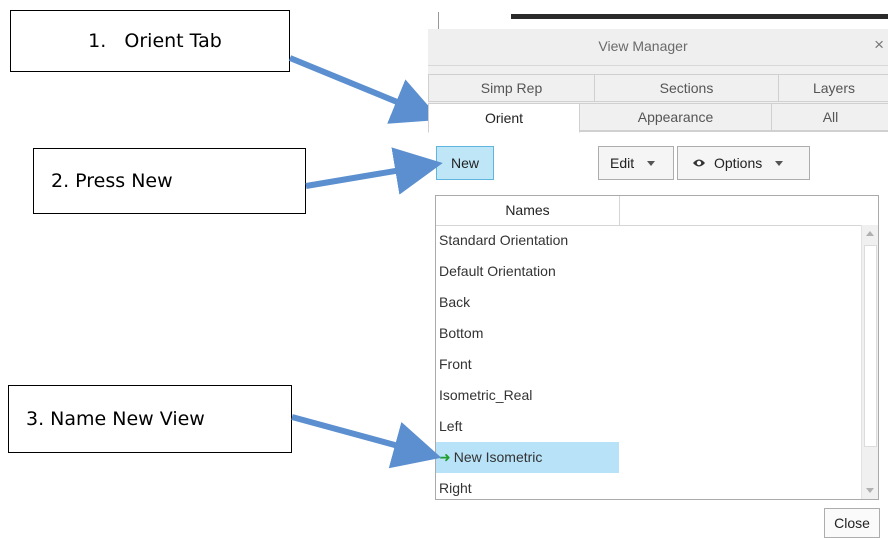 Image resolution: width=888 pixels, height=538 pixels. Describe the element at coordinates (649, 302) in the screenshot. I see `list-item: Back` at that location.